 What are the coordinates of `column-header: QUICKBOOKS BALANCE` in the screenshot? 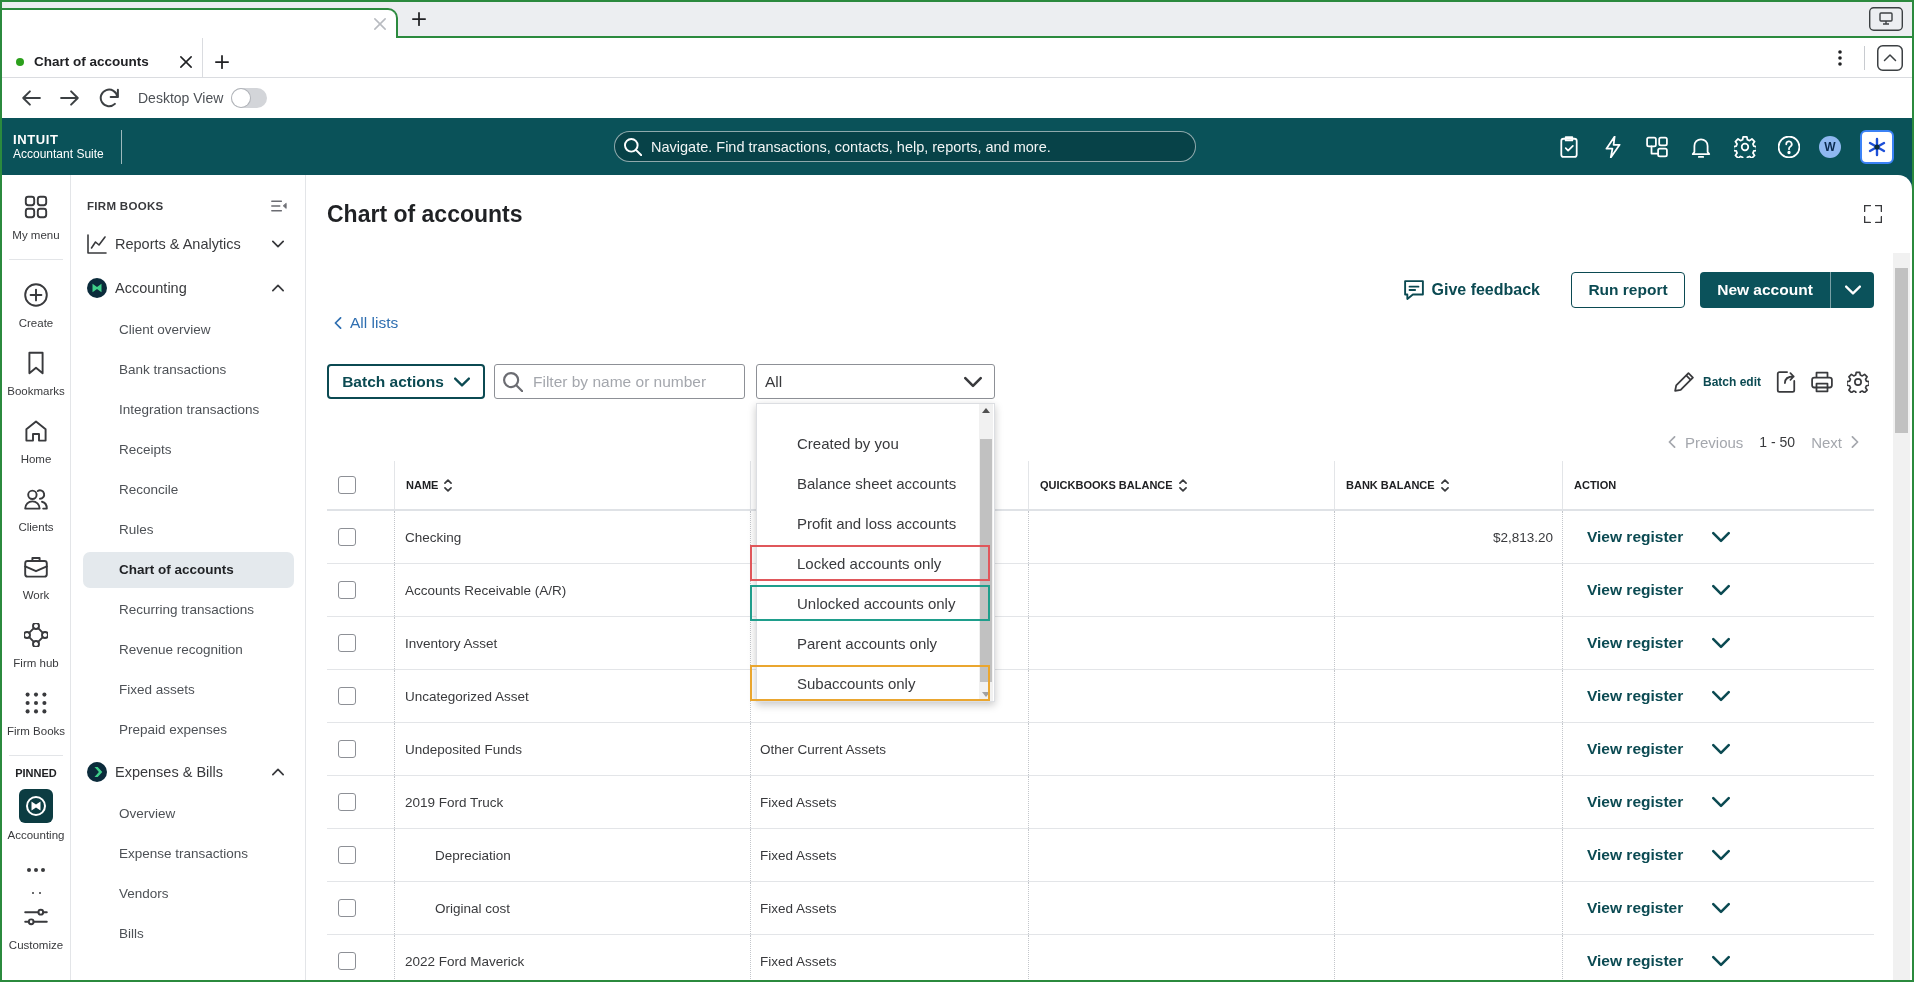 It's located at (1181, 485).